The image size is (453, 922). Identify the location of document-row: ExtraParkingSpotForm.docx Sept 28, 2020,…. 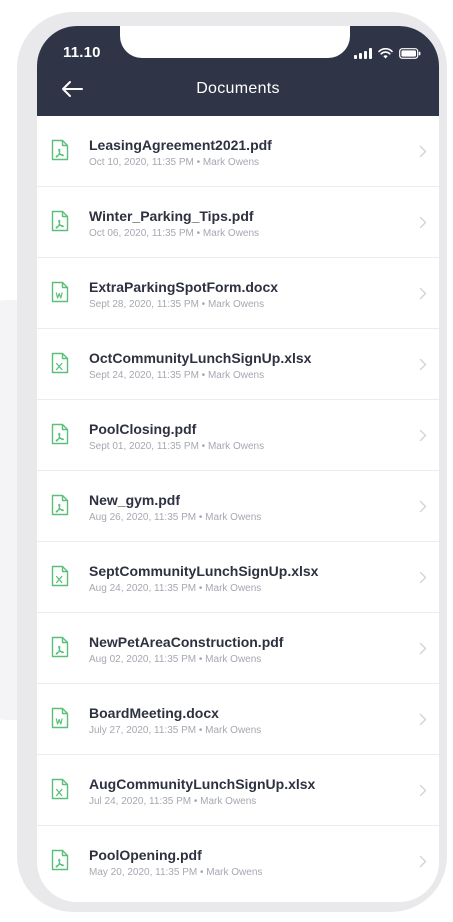
(238, 293).